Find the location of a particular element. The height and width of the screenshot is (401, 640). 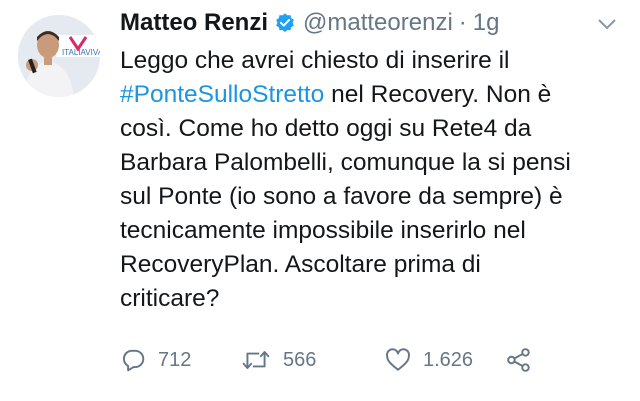

author-handle: @matteorenzi is located at coordinates (378, 23).